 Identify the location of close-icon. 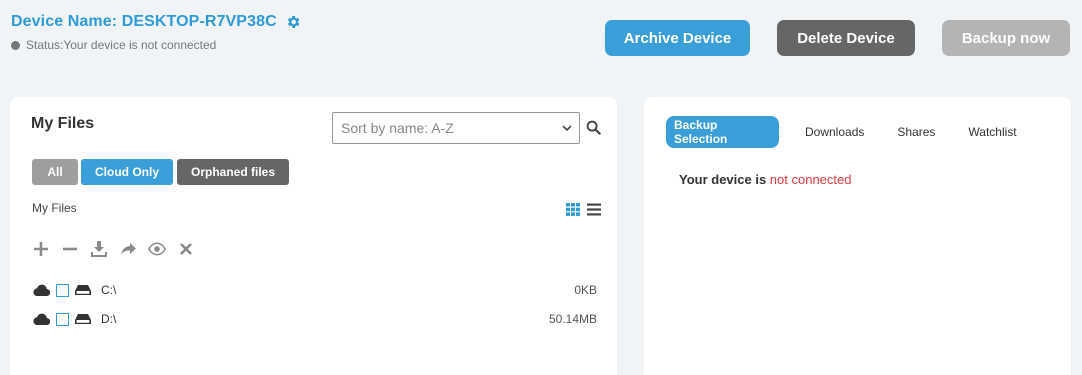
(186, 249).